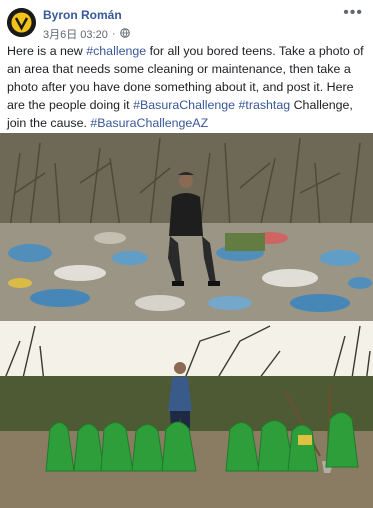 The height and width of the screenshot is (508, 373). Describe the element at coordinates (75, 34) in the screenshot. I see `timestamp: 3月6日 03:20` at that location.